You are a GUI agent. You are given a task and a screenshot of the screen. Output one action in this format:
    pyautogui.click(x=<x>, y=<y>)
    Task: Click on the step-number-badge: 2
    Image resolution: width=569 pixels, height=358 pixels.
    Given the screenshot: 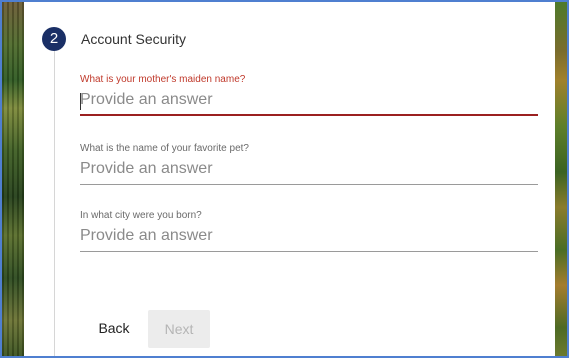 What is the action you would take?
    pyautogui.click(x=54, y=39)
    